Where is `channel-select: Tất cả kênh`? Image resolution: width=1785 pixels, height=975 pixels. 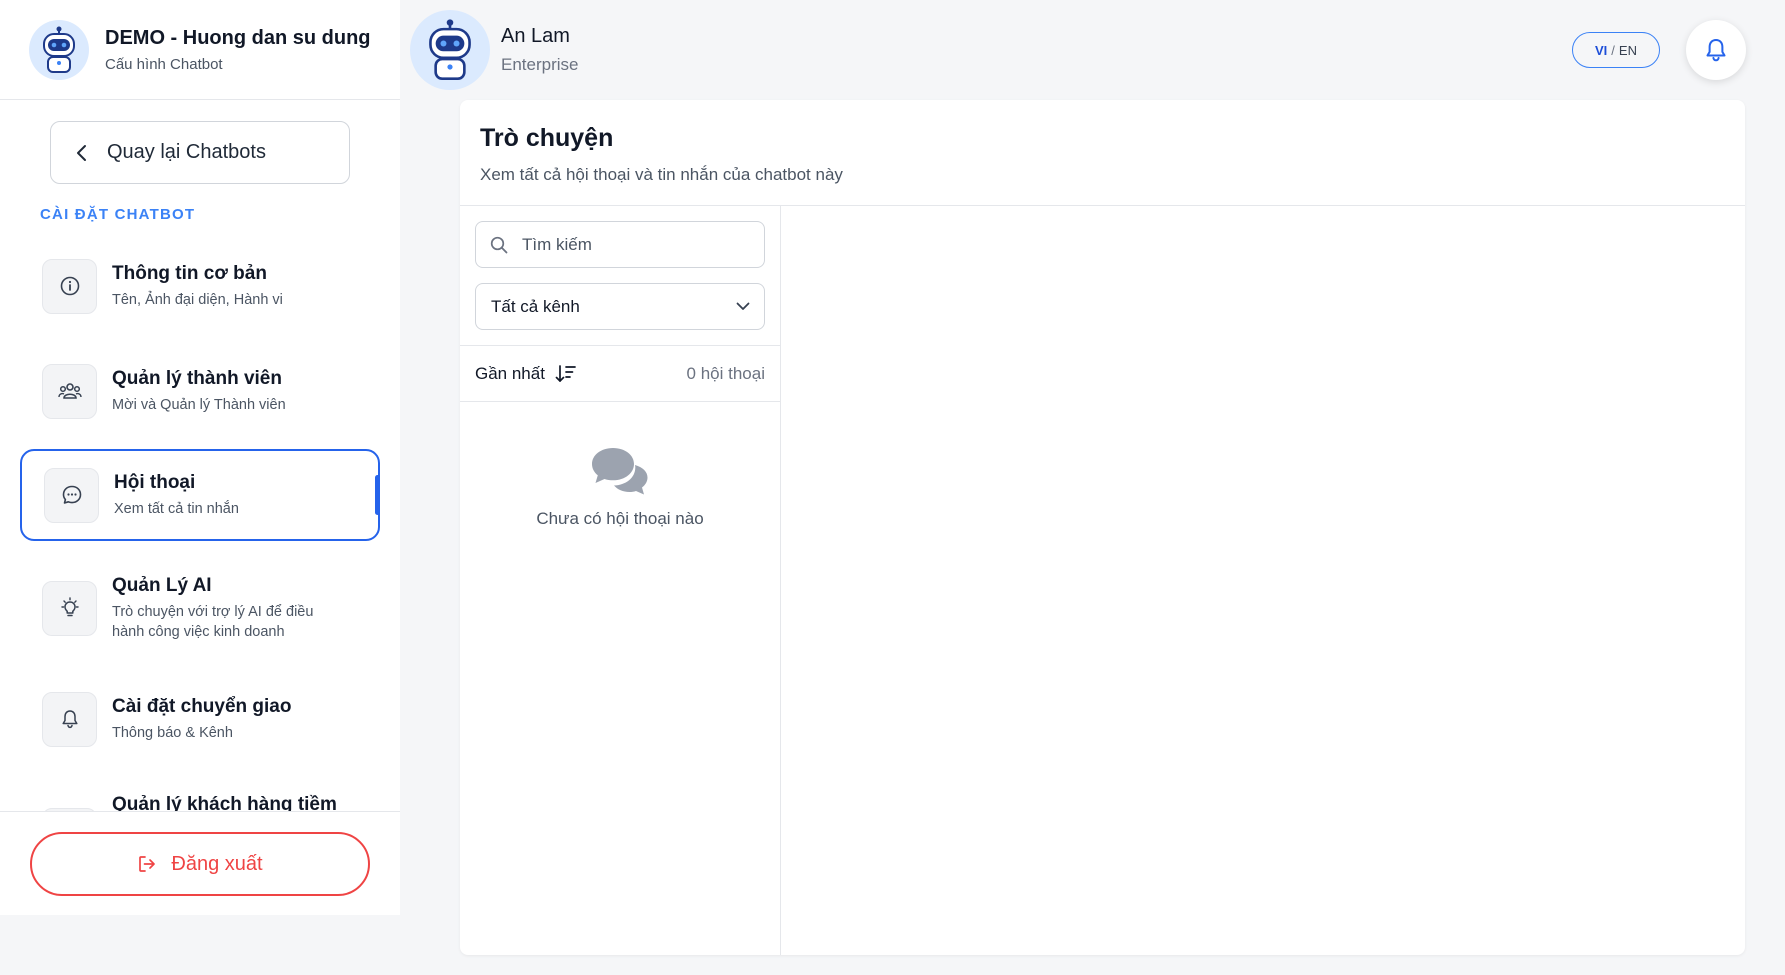
channel-select: Tất cả kênh is located at coordinates (620, 306).